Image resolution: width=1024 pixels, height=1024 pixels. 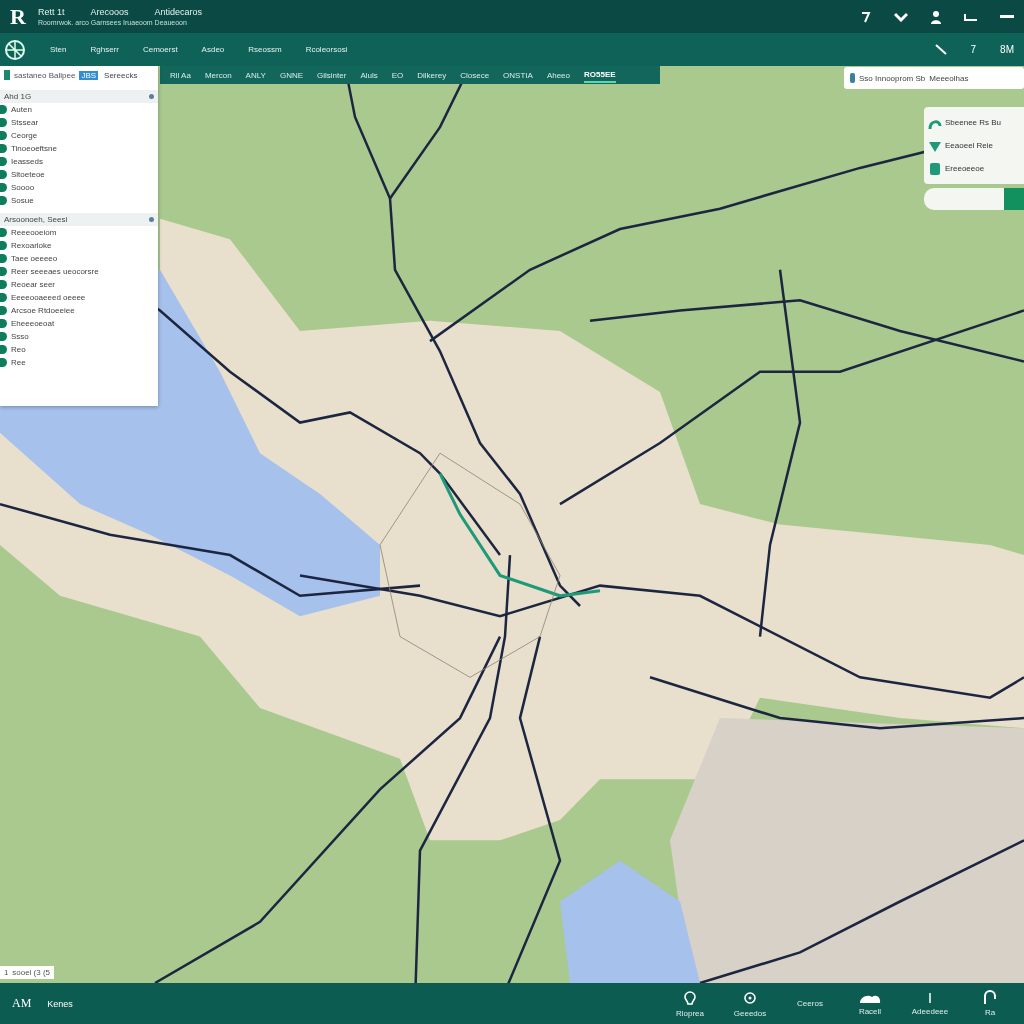 What do you see at coordinates (265, 49) in the screenshot?
I see `nav-item: Rseossm` at bounding box center [265, 49].